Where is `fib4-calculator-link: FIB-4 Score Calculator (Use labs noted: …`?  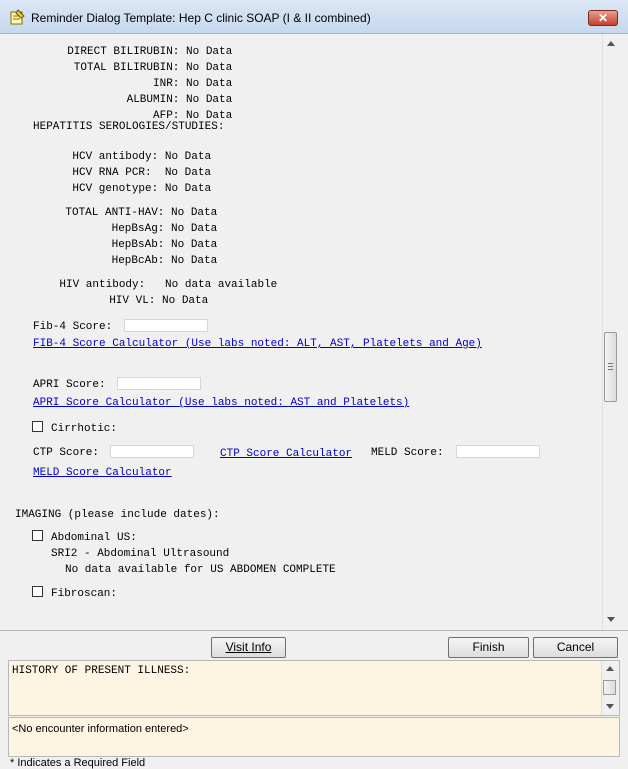
fib4-calculator-link: FIB-4 Score Calculator (Use labs noted: … is located at coordinates (257, 344).